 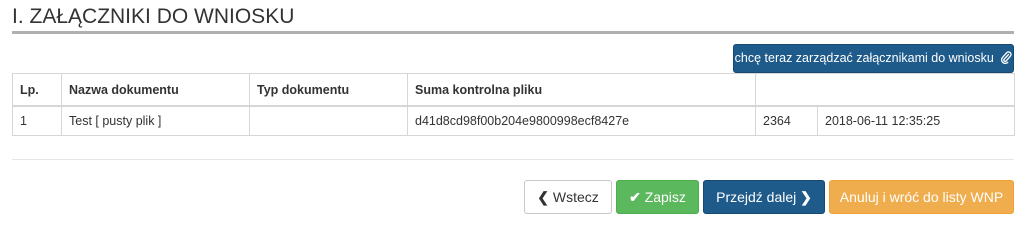 I want to click on chevron-right-icon: ❯, so click(x=806, y=197).